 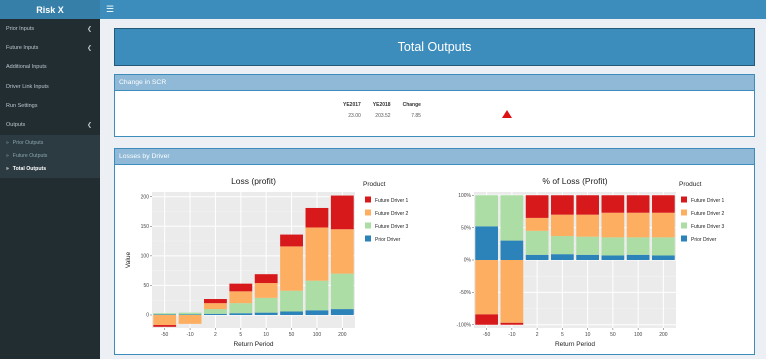 I want to click on legend-label: Future Driver 1, so click(x=392, y=201).